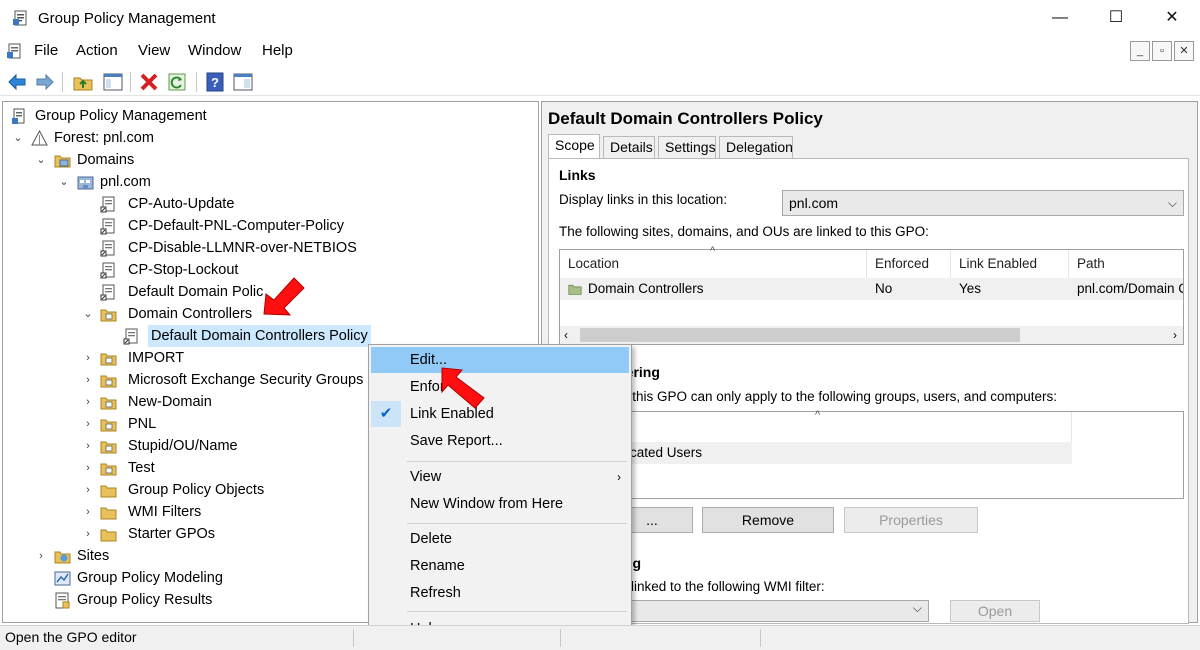  I want to click on column-enforced: Enforced, so click(909, 264).